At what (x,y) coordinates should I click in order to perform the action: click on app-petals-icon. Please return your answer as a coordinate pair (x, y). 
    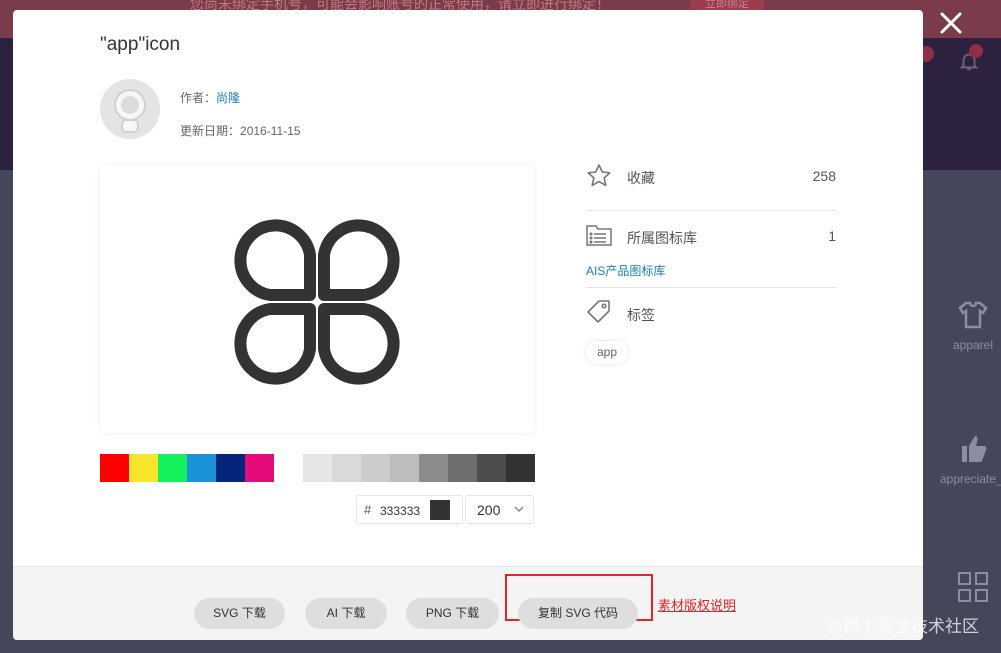
    Looking at the image, I should click on (317, 302).